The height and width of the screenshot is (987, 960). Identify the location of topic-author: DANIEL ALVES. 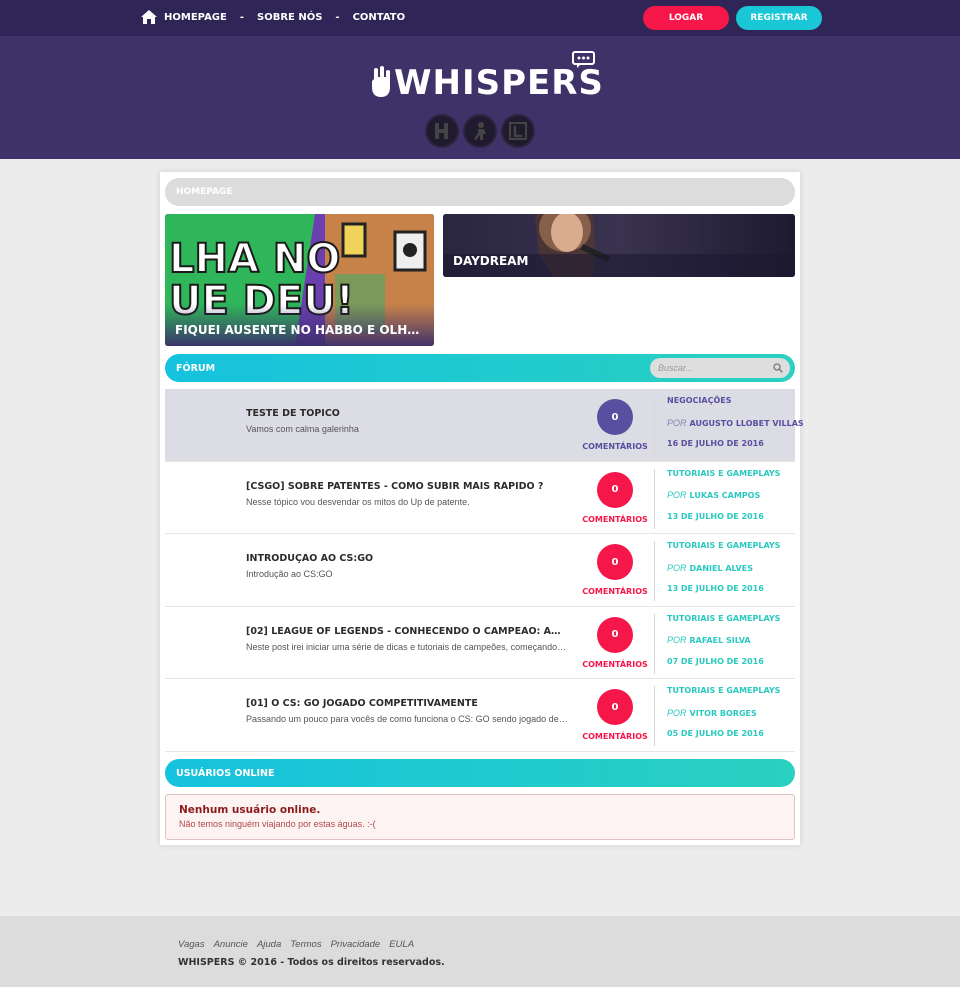
(721, 568).